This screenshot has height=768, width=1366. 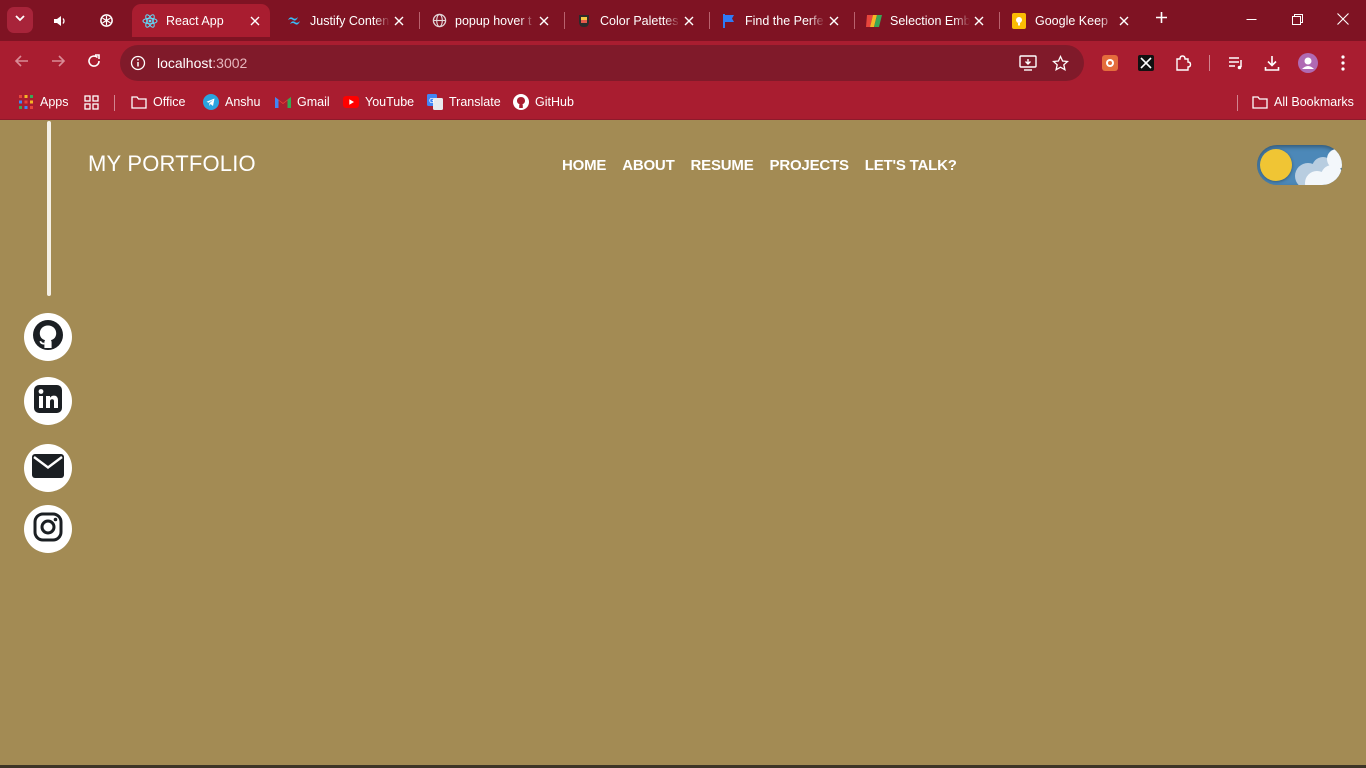 I want to click on tab-search-button, so click(x=20, y=20).